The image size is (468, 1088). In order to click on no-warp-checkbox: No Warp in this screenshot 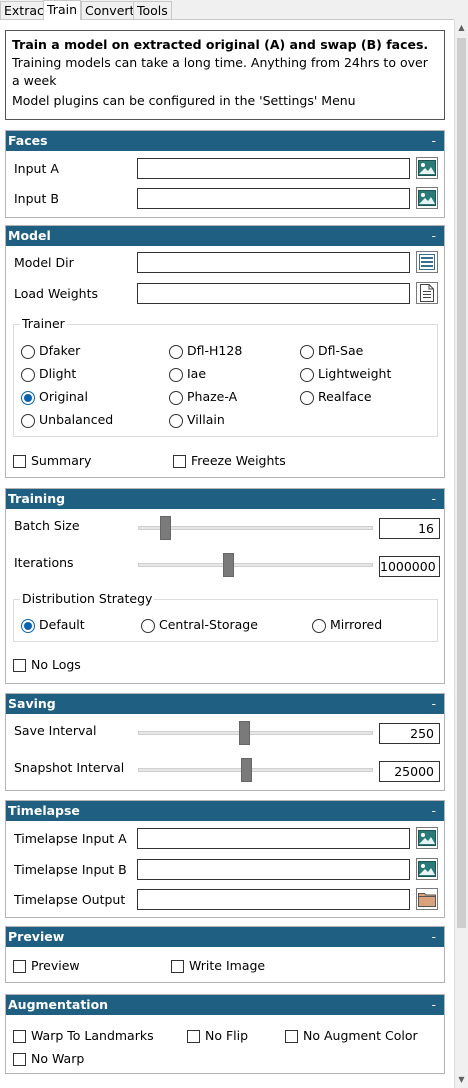, I will do `click(48, 1059)`.